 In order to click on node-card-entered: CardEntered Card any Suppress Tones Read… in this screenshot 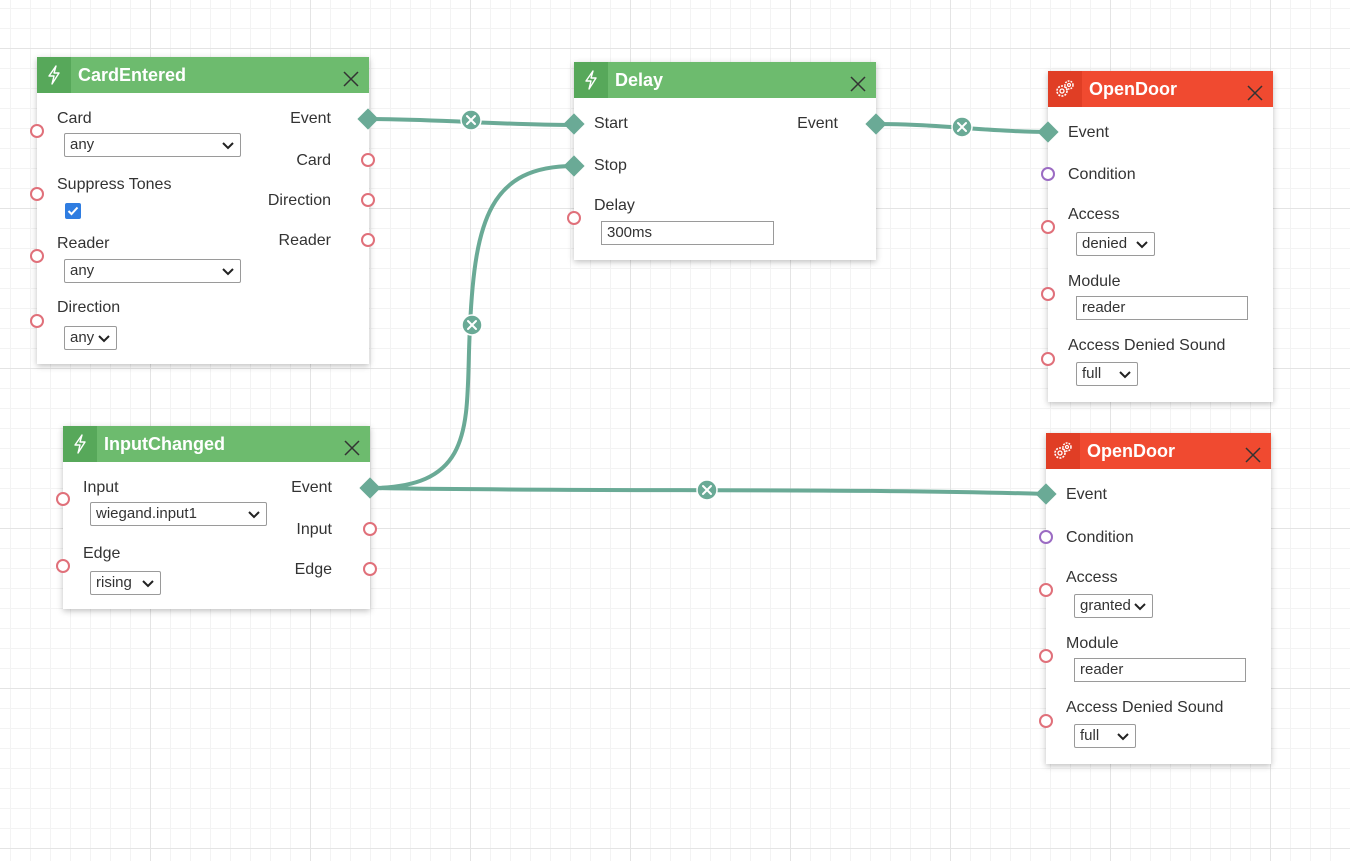, I will do `click(204, 210)`.